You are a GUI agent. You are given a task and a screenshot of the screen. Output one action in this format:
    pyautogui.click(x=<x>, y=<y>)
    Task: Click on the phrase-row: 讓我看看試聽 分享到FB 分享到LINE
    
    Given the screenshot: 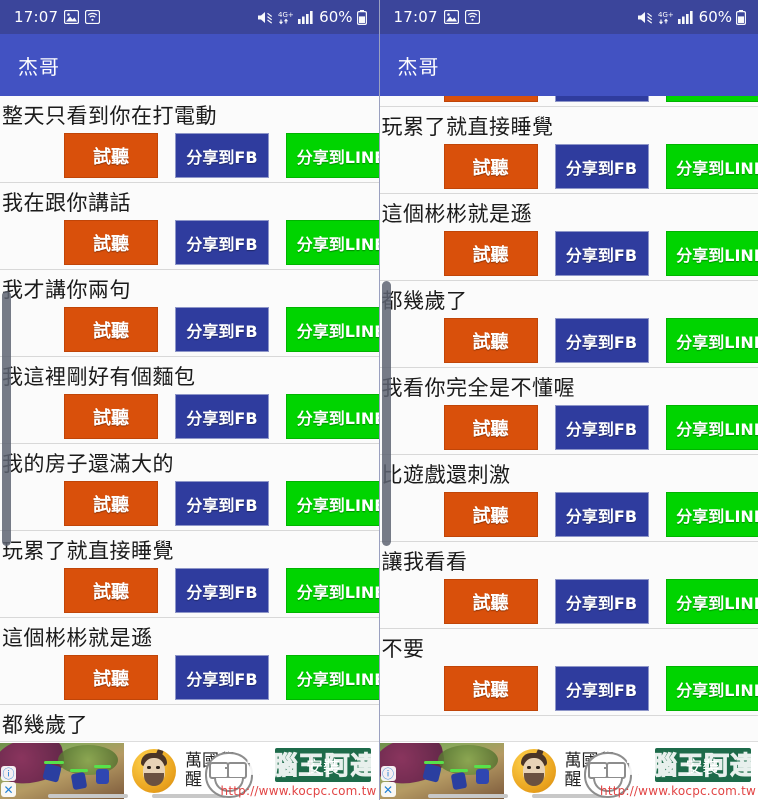 What is the action you would take?
    pyautogui.click(x=568, y=585)
    